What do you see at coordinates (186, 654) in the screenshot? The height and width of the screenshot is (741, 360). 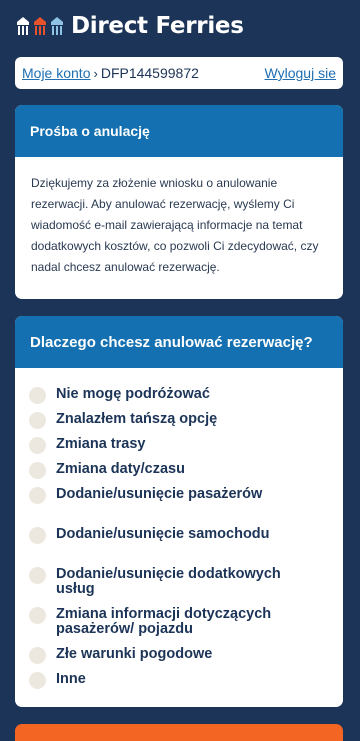 I see `reason-option-label: Złe warunki pogodowe` at bounding box center [186, 654].